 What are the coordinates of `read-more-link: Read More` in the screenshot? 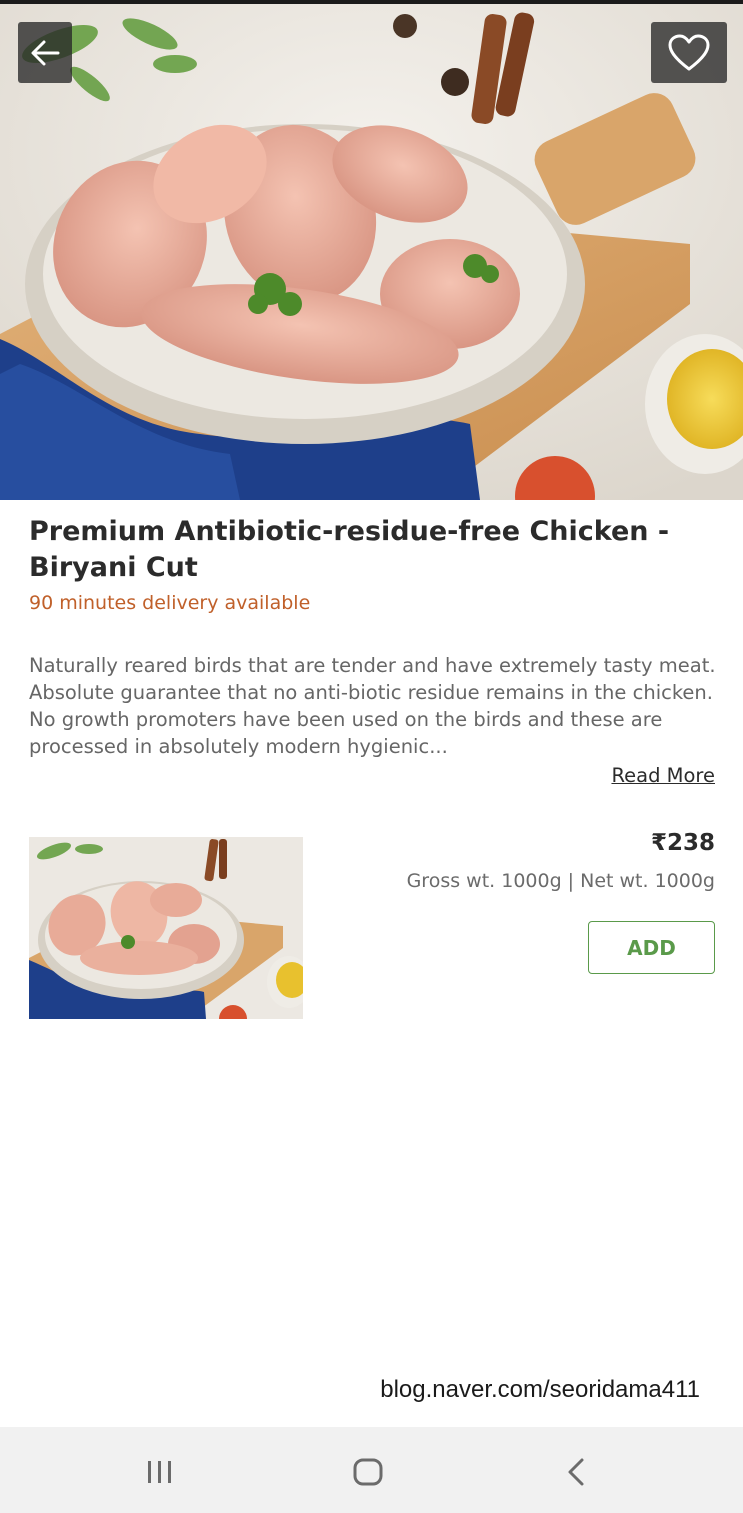 It's located at (663, 775).